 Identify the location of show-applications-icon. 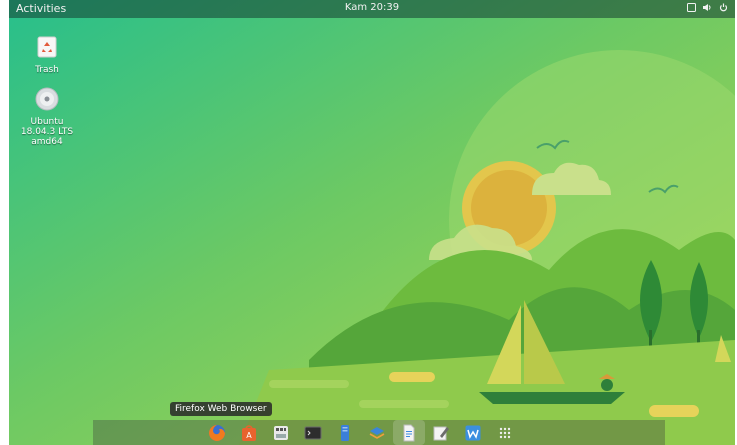
(505, 432).